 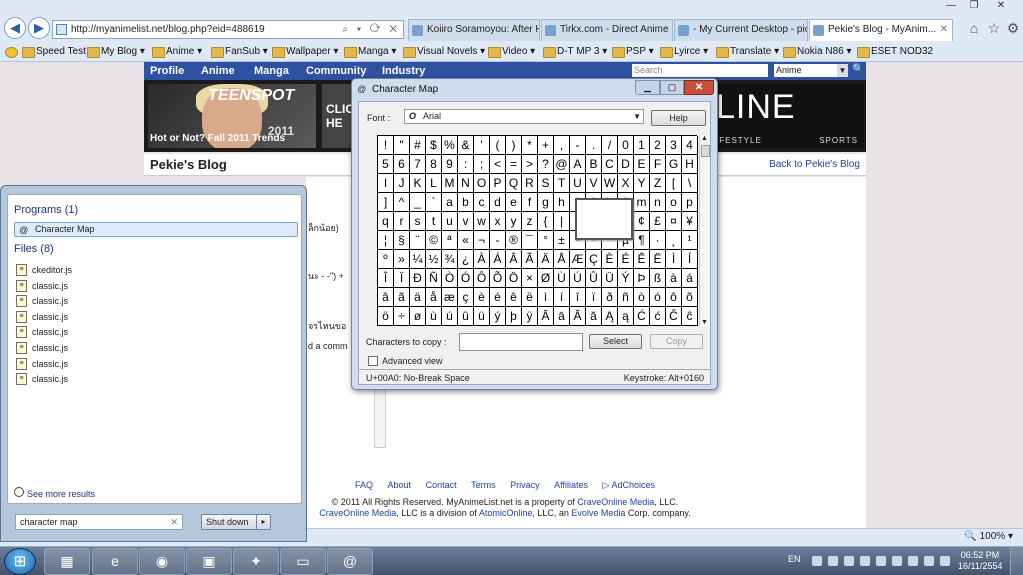 What do you see at coordinates (402, 145) in the screenshot?
I see `character-cell: "` at bounding box center [402, 145].